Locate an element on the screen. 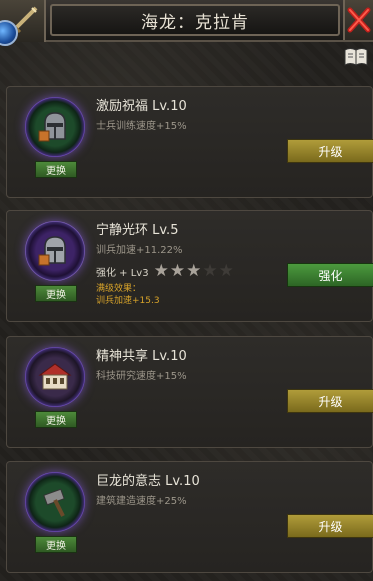  book-icon is located at coordinates (356, 57).